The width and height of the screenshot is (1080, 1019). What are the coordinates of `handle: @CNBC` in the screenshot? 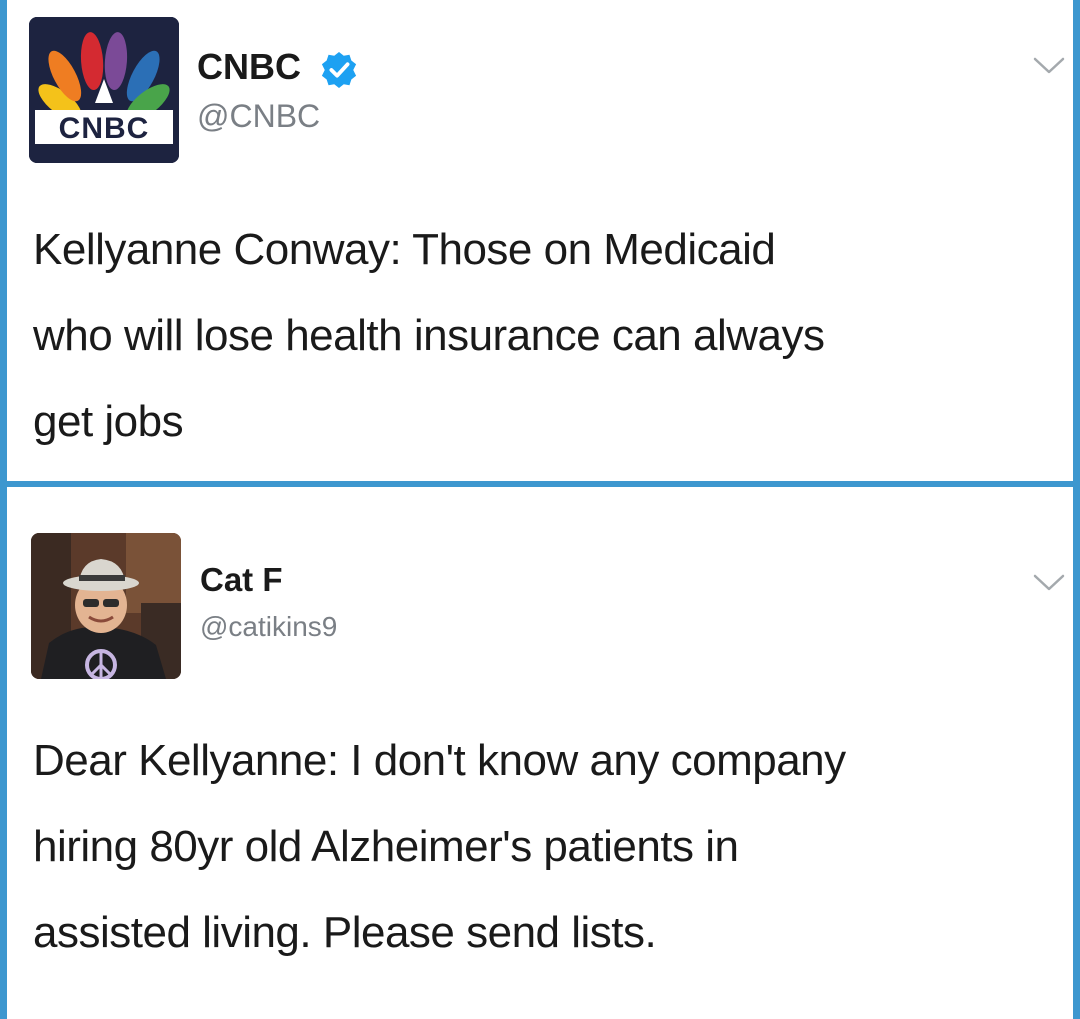 It's located at (258, 116).